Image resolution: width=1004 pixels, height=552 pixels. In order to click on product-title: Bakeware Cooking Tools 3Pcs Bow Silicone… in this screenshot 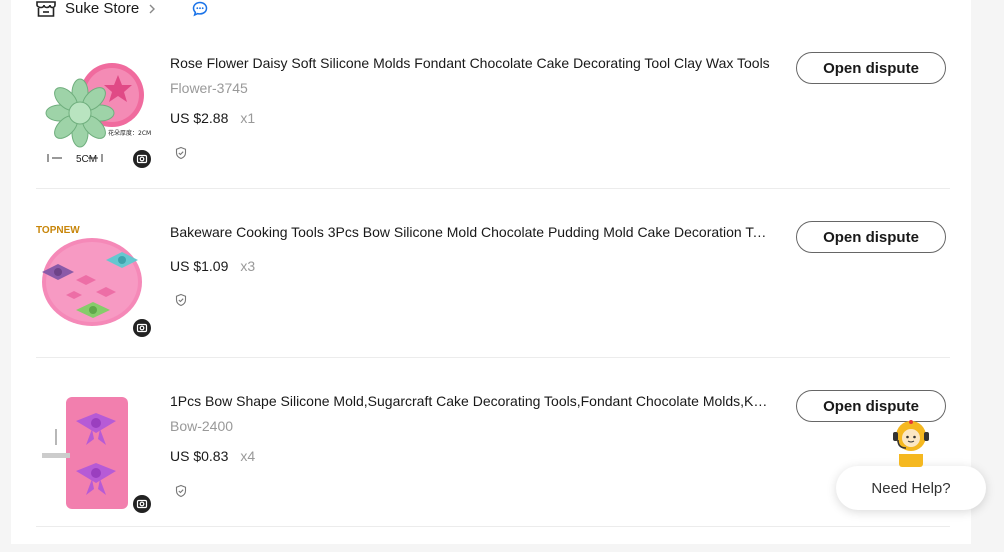, I will do `click(470, 232)`.